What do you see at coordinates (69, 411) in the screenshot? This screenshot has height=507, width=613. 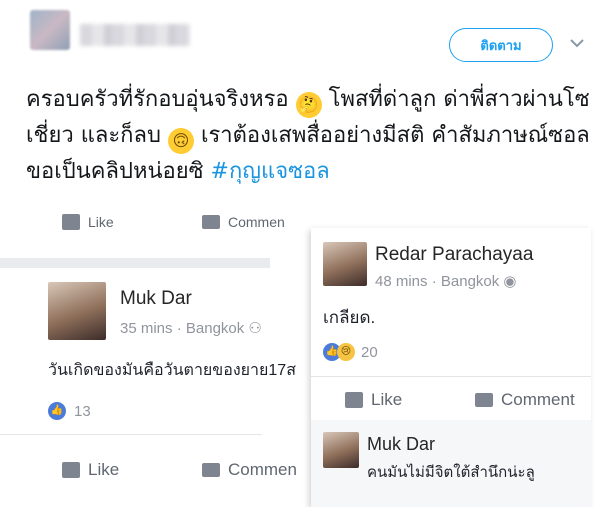 I see `reaction-summary: 👍 13` at bounding box center [69, 411].